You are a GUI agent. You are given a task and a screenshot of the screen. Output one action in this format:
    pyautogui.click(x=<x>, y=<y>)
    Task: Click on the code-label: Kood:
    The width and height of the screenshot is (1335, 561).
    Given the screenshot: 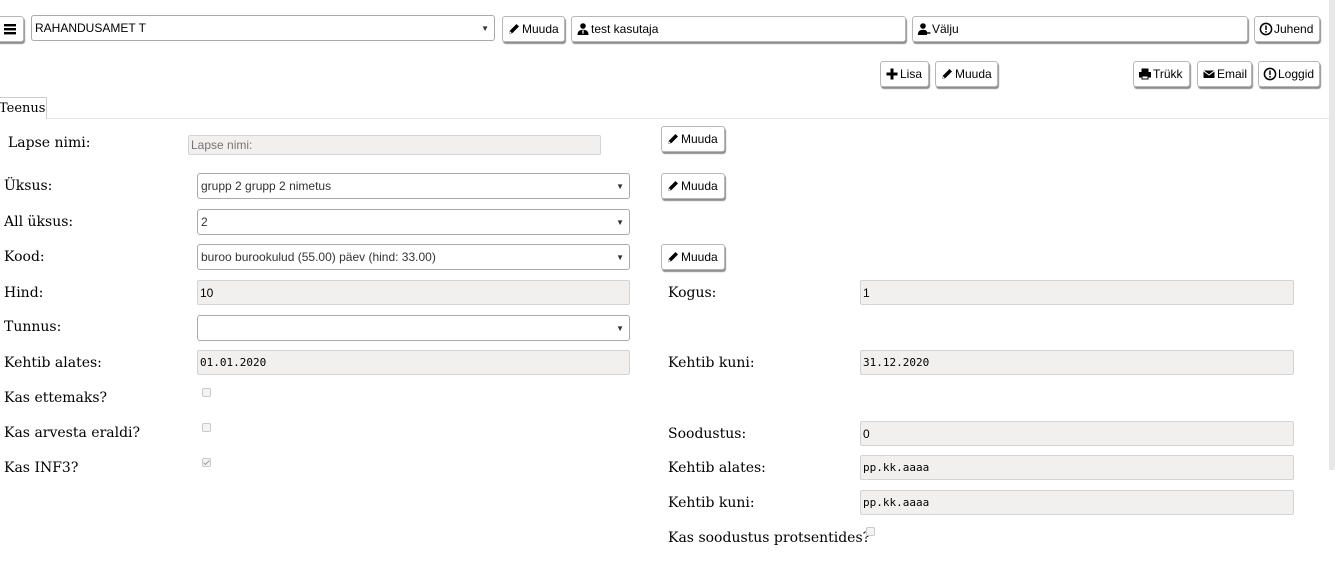 What is the action you would take?
    pyautogui.click(x=24, y=257)
    